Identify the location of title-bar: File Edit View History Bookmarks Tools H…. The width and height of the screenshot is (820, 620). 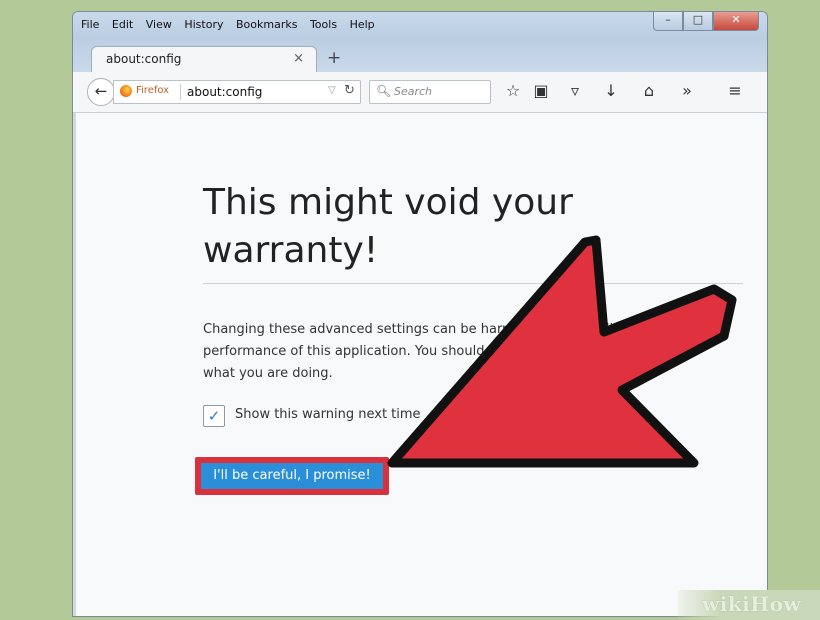
(420, 26).